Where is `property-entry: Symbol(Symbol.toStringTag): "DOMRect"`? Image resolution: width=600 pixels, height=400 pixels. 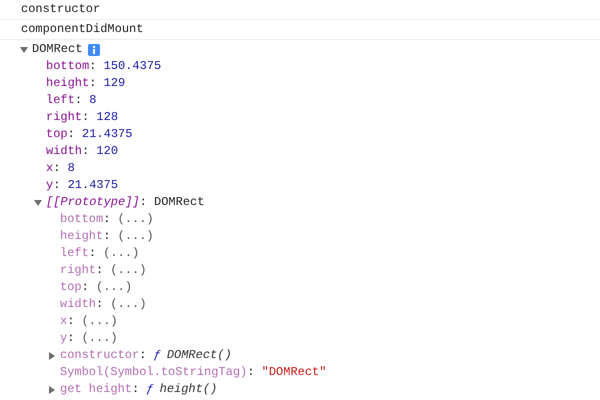 property-entry: Symbol(Symbol.toStringTag): "DOMRect" is located at coordinates (193, 372).